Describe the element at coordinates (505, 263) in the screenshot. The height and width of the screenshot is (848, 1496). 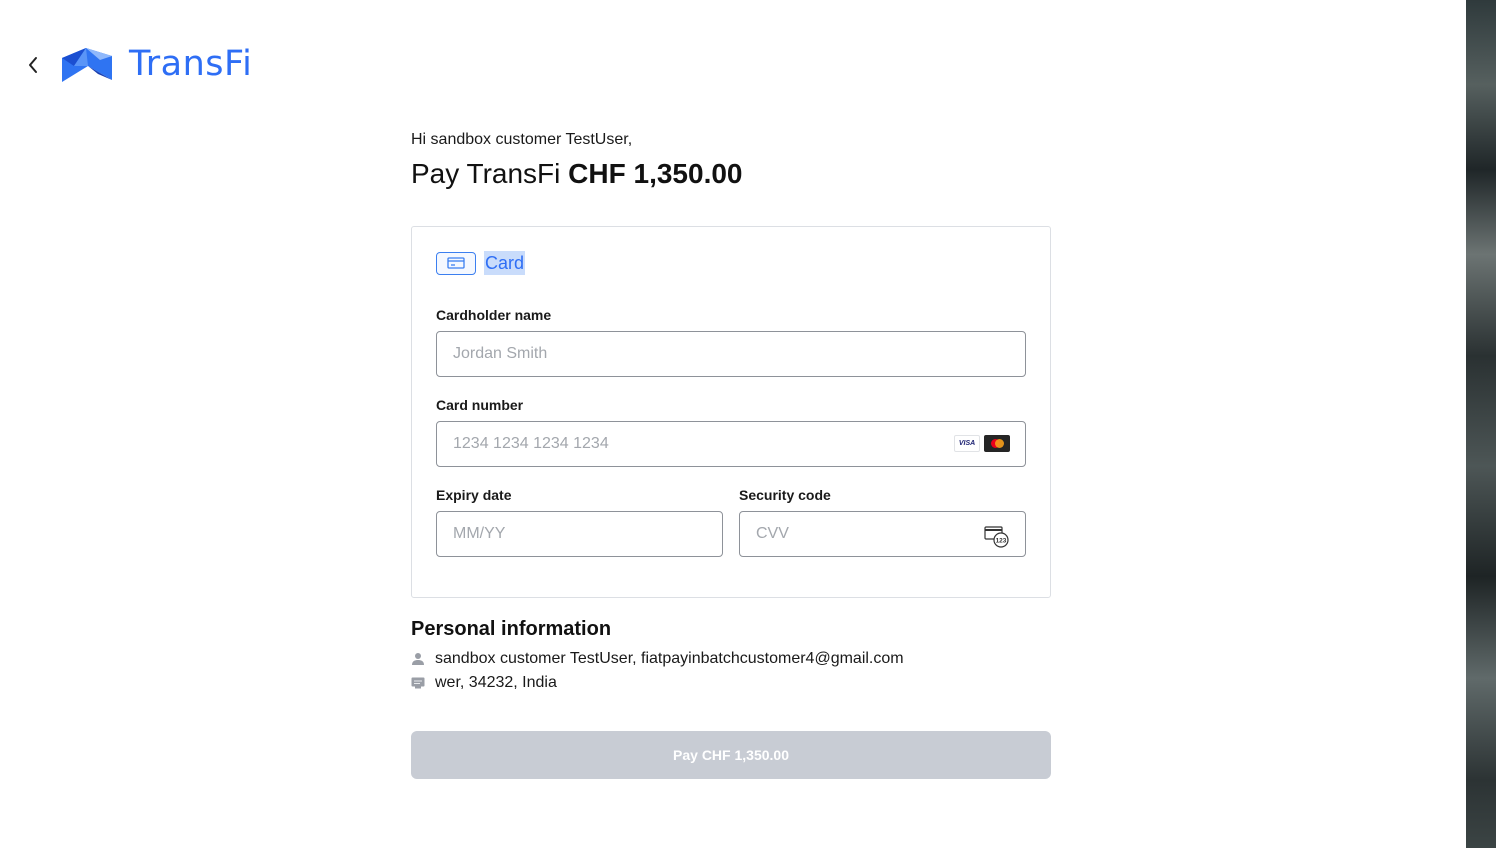
I see `payment-method-label: Card` at that location.